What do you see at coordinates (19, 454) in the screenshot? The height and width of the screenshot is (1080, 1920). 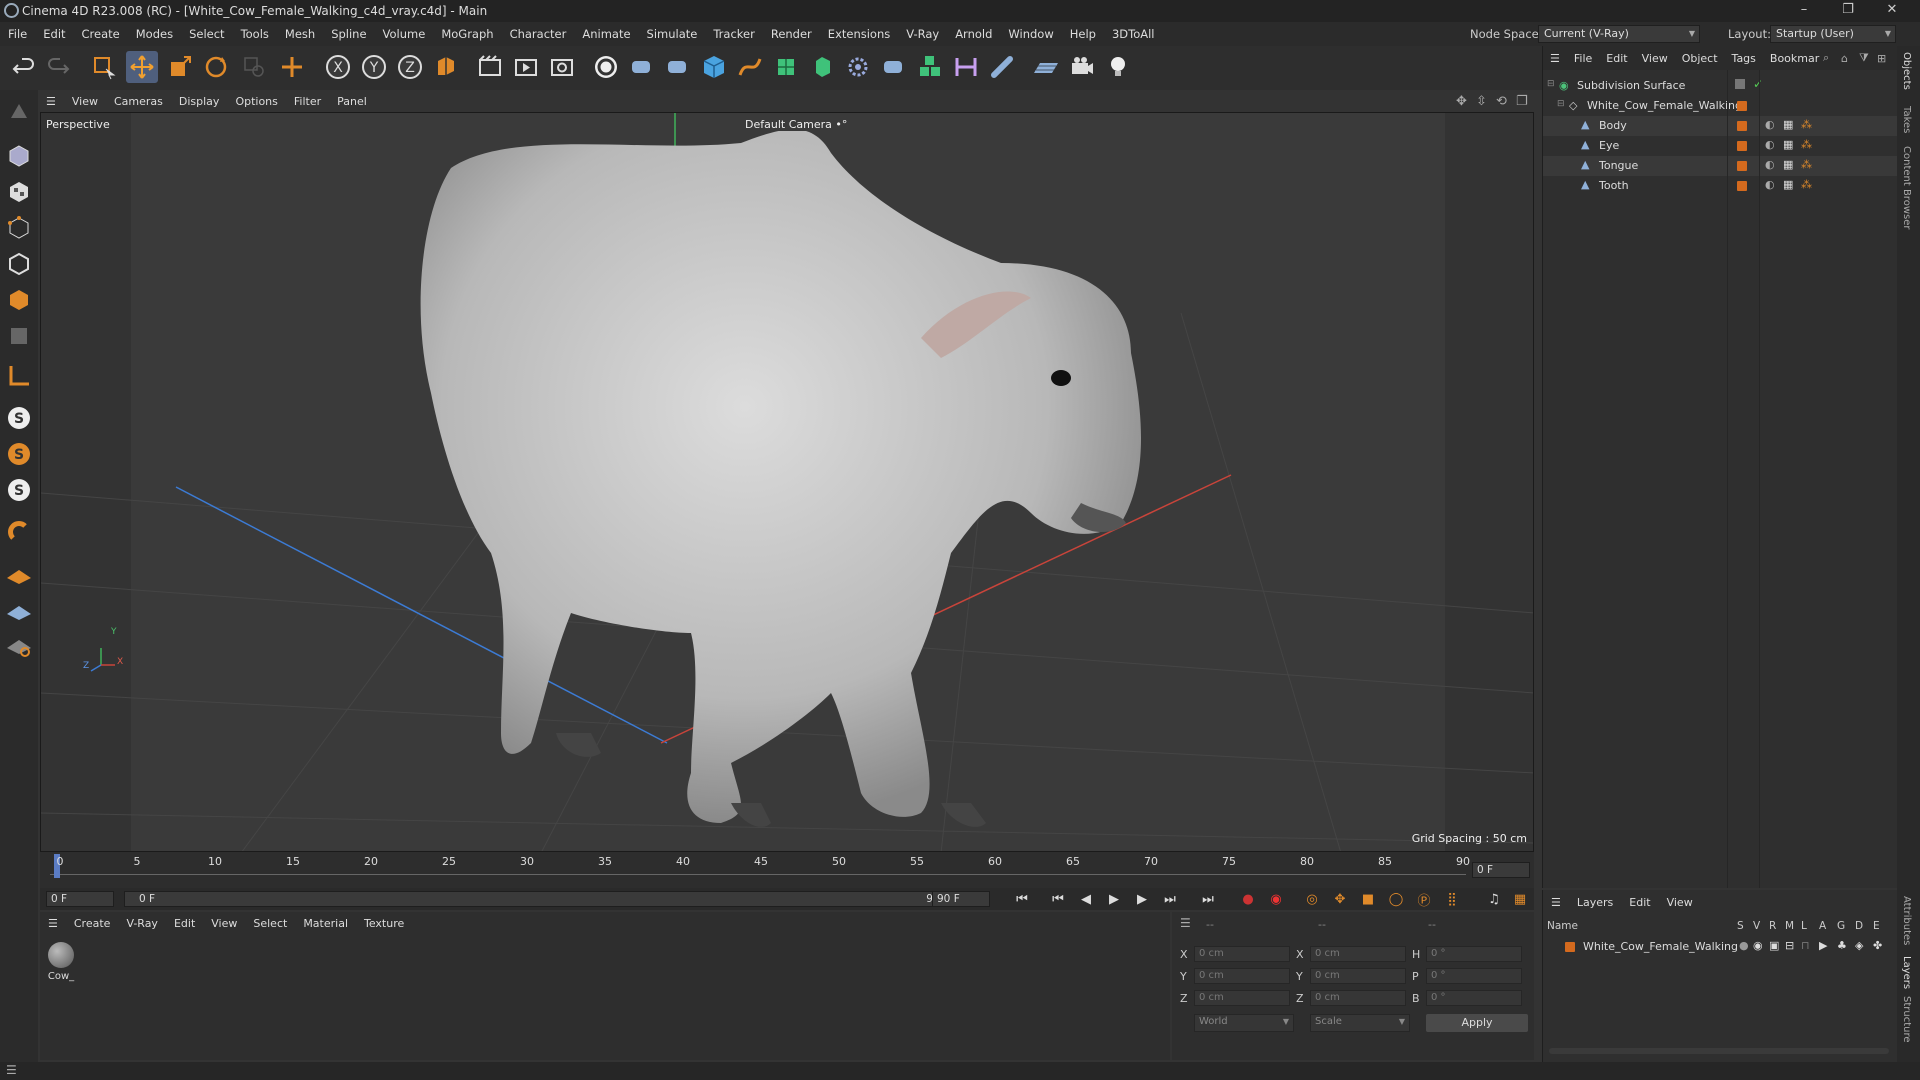 I see `snap-settings-icon: S` at bounding box center [19, 454].